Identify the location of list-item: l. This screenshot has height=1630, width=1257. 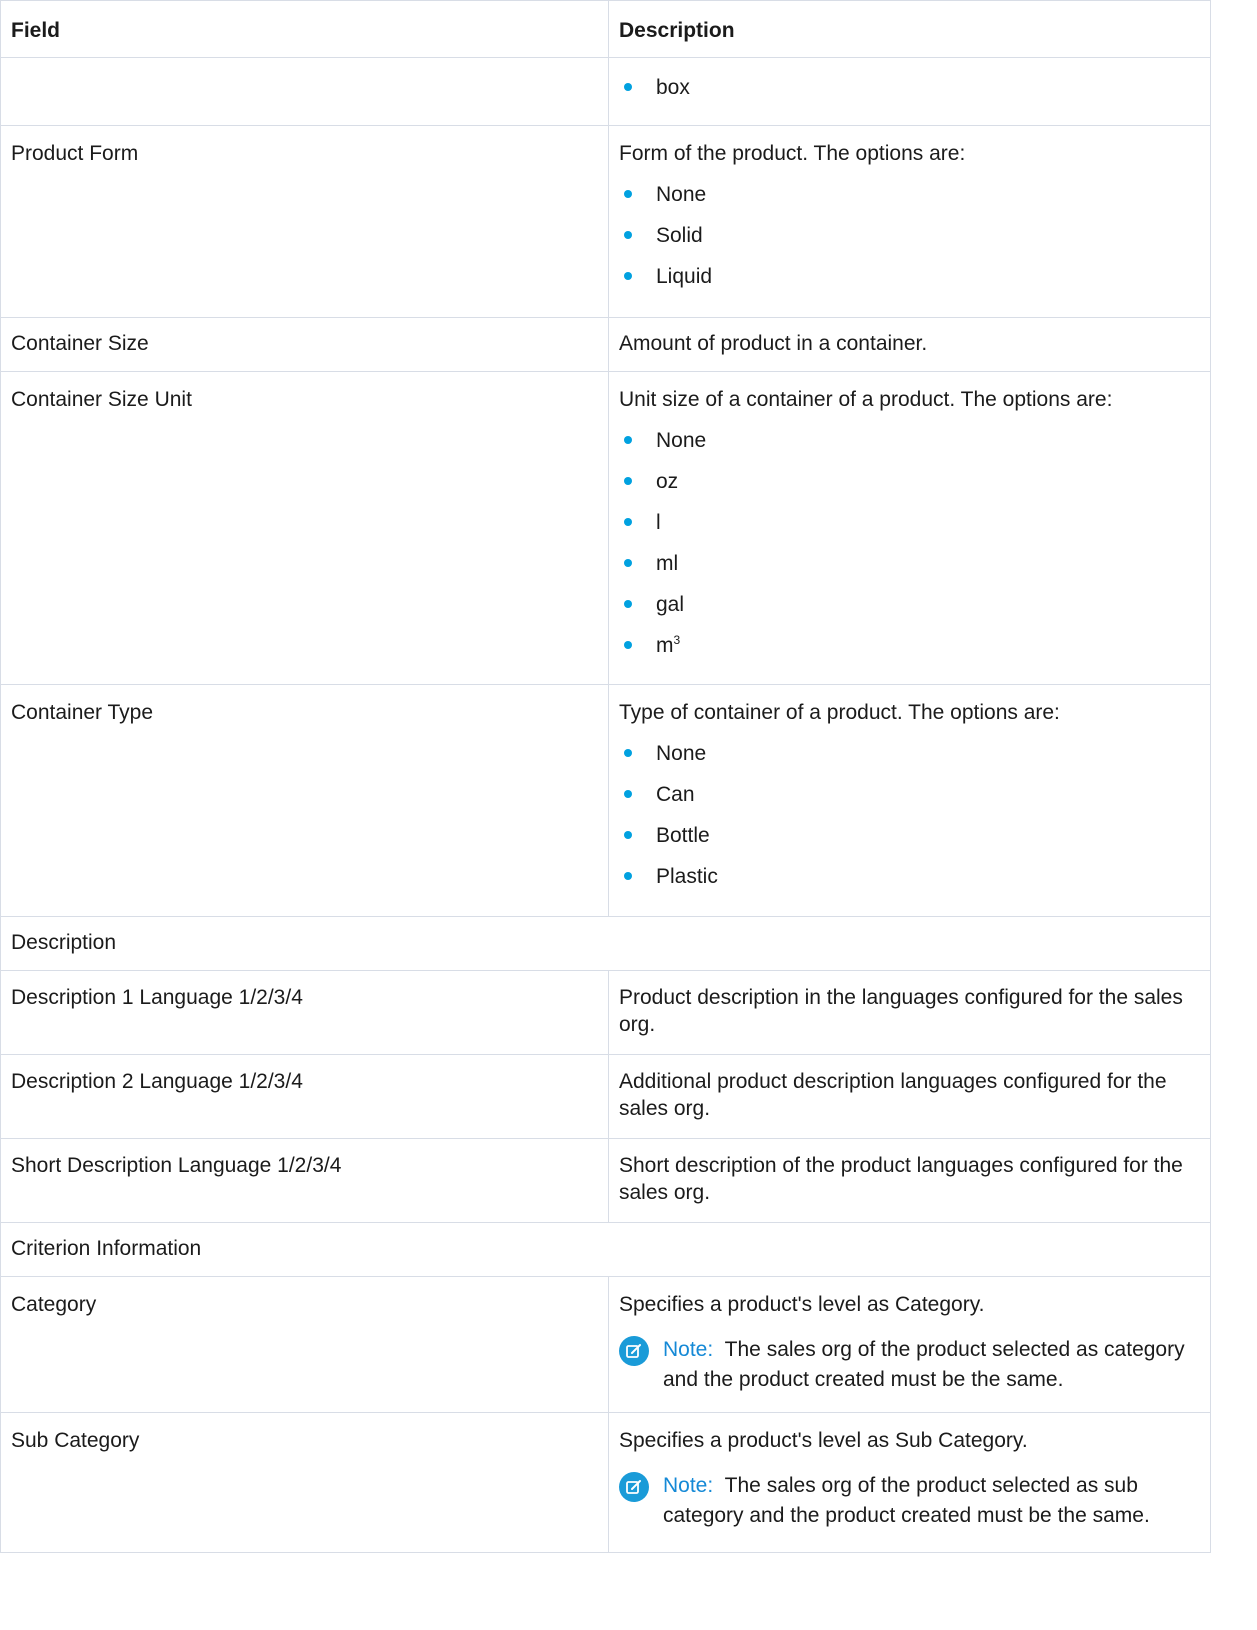
(909, 529).